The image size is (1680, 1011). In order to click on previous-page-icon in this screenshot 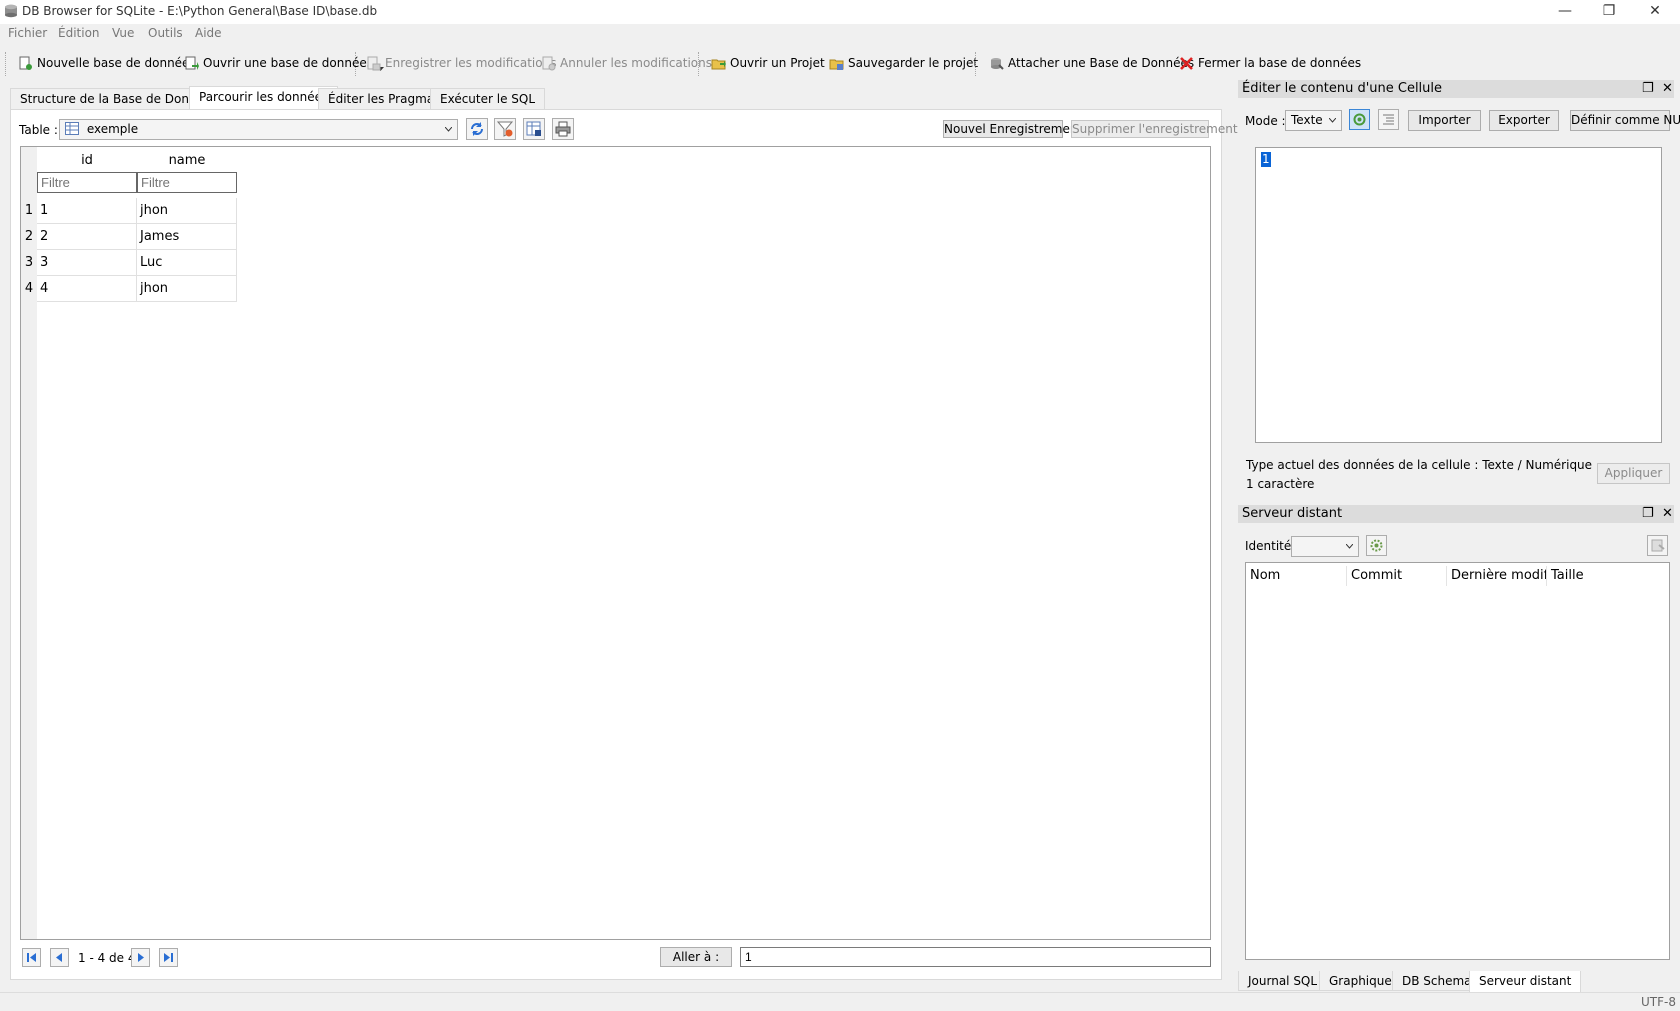, I will do `click(59, 957)`.